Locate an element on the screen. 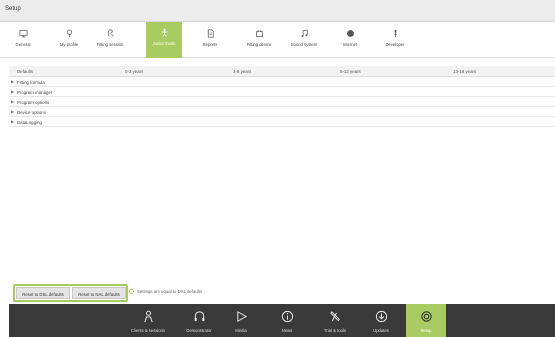  row-label: Fitting formula is located at coordinates (31, 82).